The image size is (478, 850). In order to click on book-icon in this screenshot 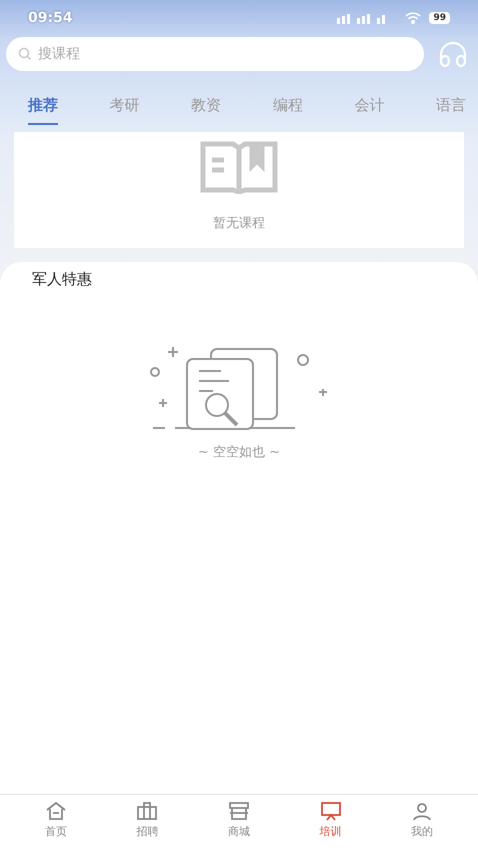, I will do `click(239, 167)`.